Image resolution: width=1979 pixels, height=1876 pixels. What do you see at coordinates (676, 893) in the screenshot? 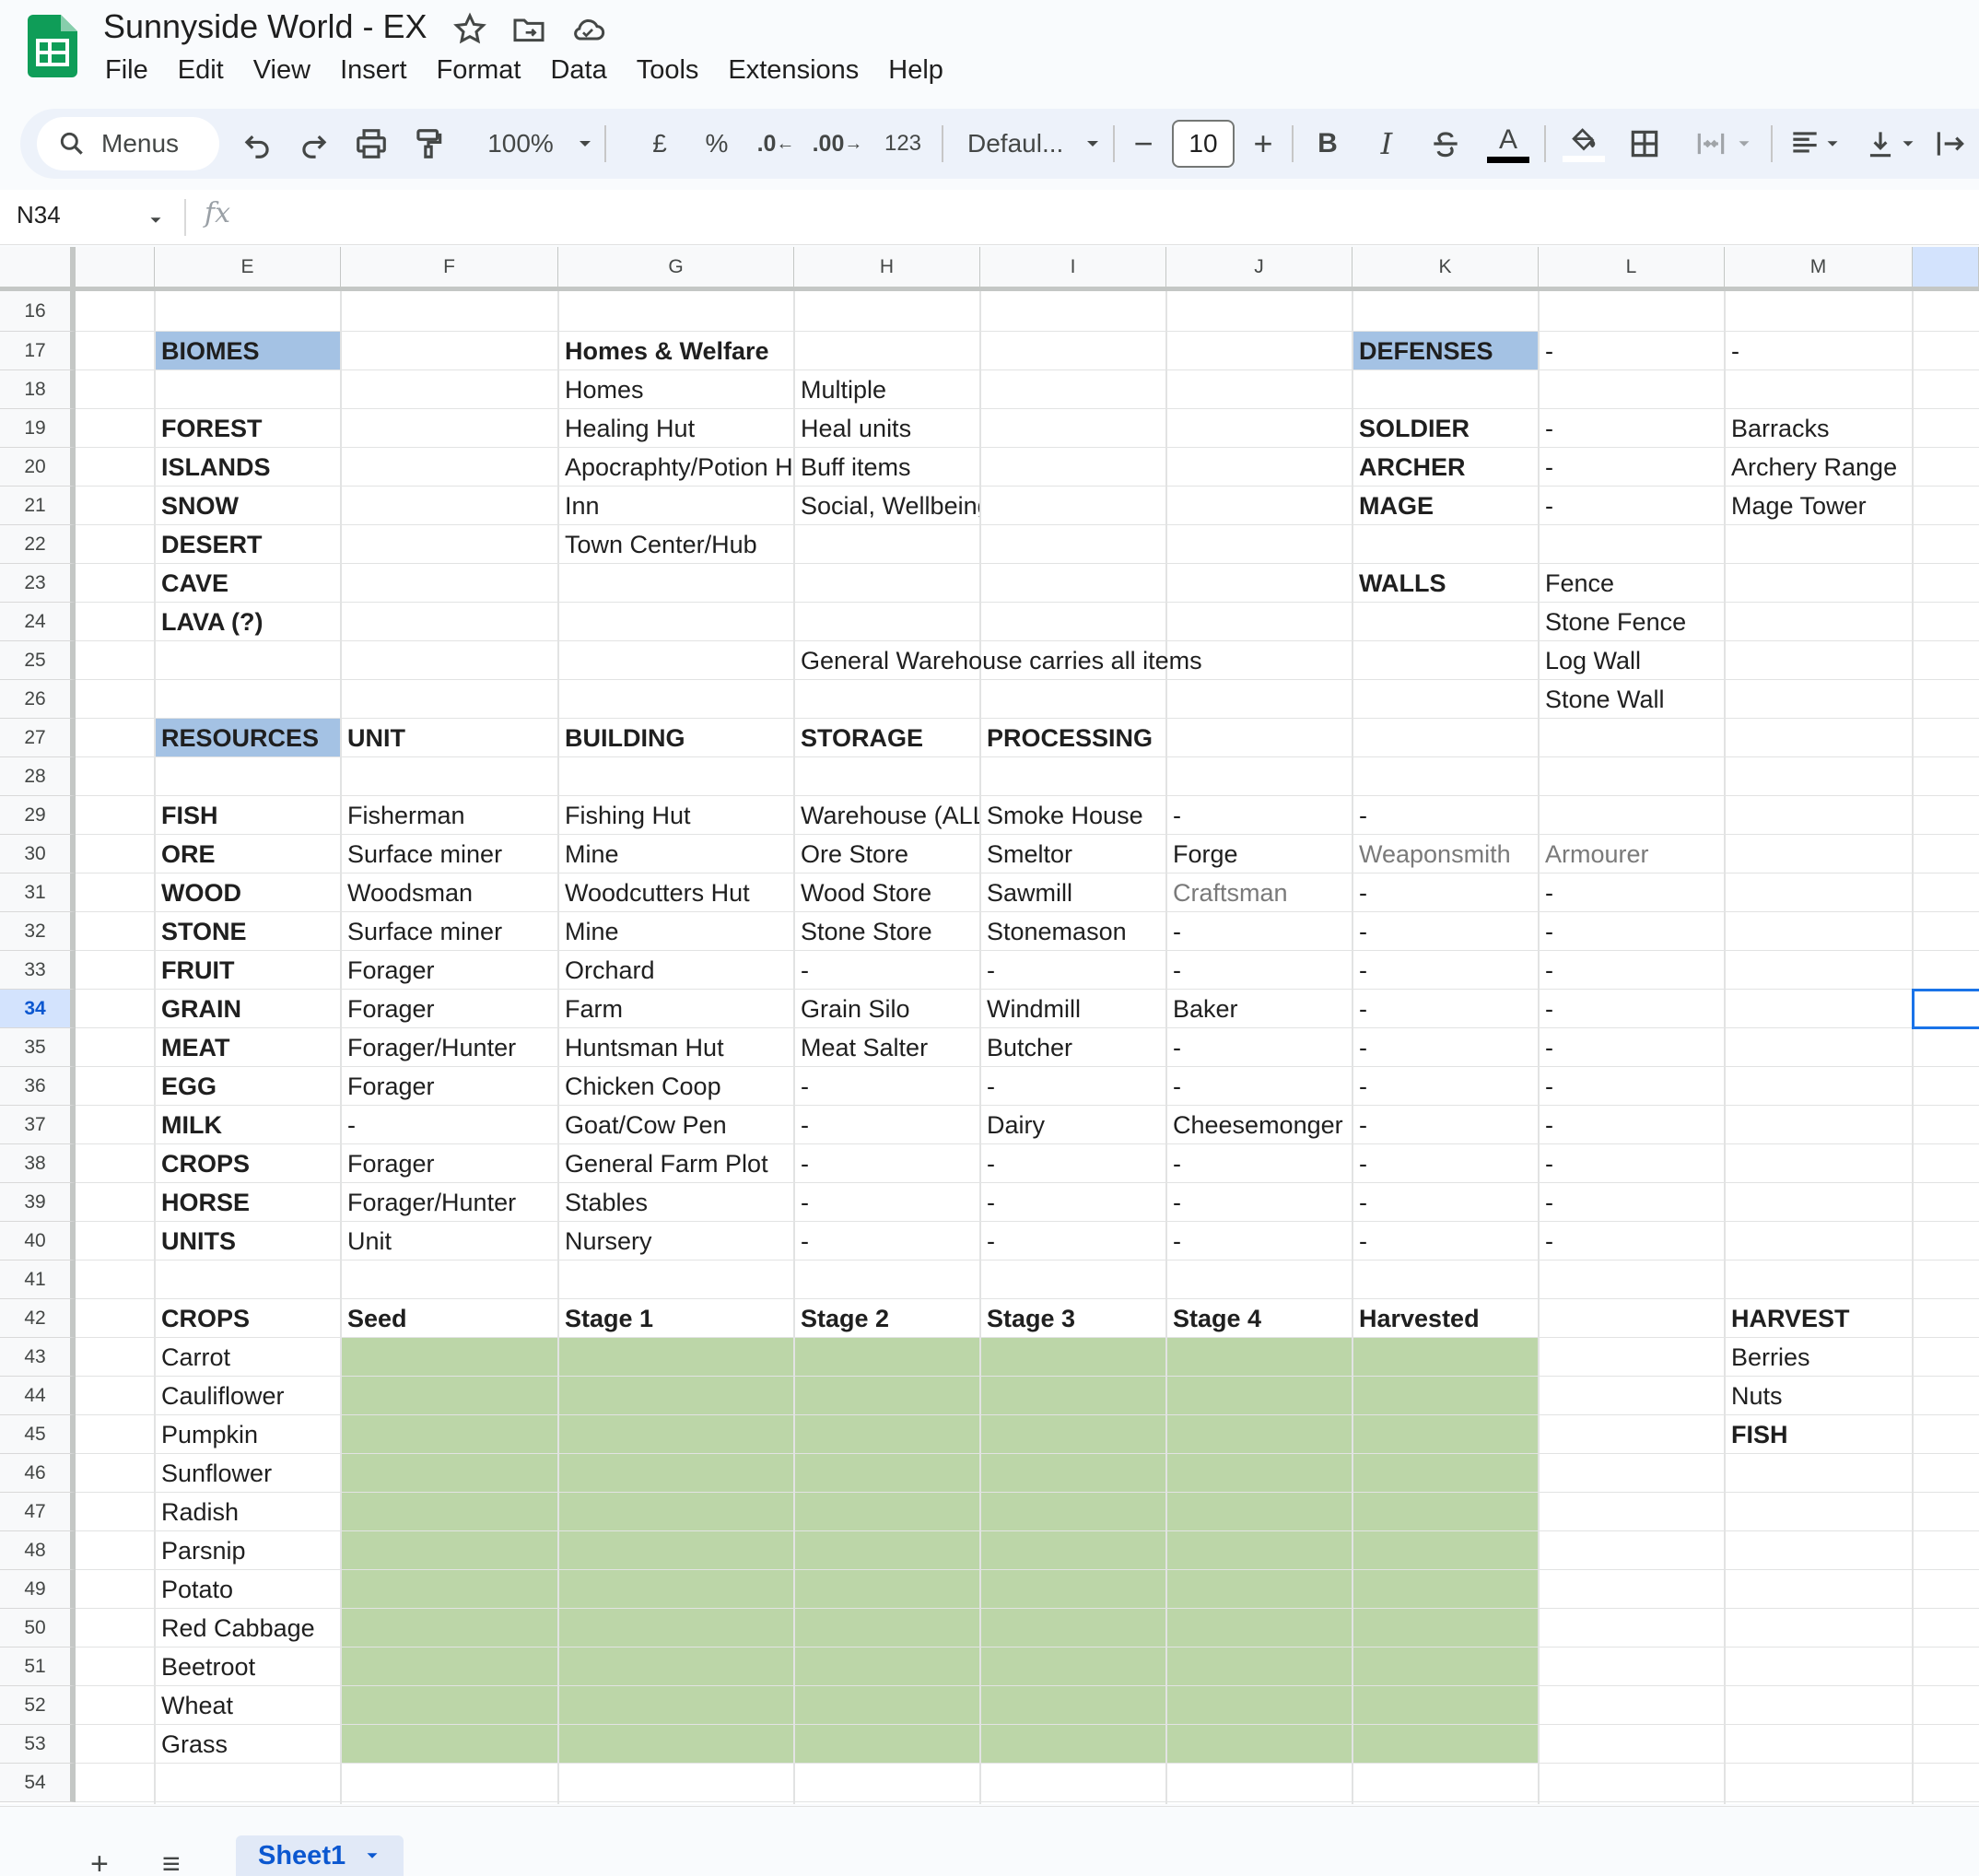
I see `cell-g31: Woodcutters Hut` at bounding box center [676, 893].